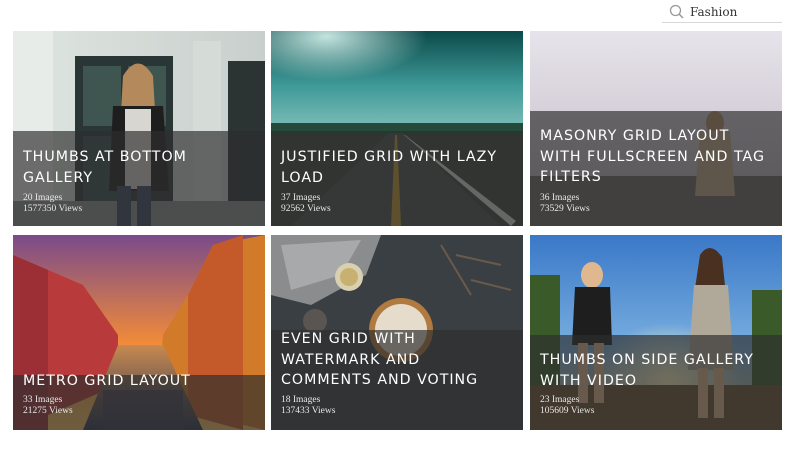 The height and width of the screenshot is (450, 800). I want to click on view-count: 137433 Views, so click(308, 411).